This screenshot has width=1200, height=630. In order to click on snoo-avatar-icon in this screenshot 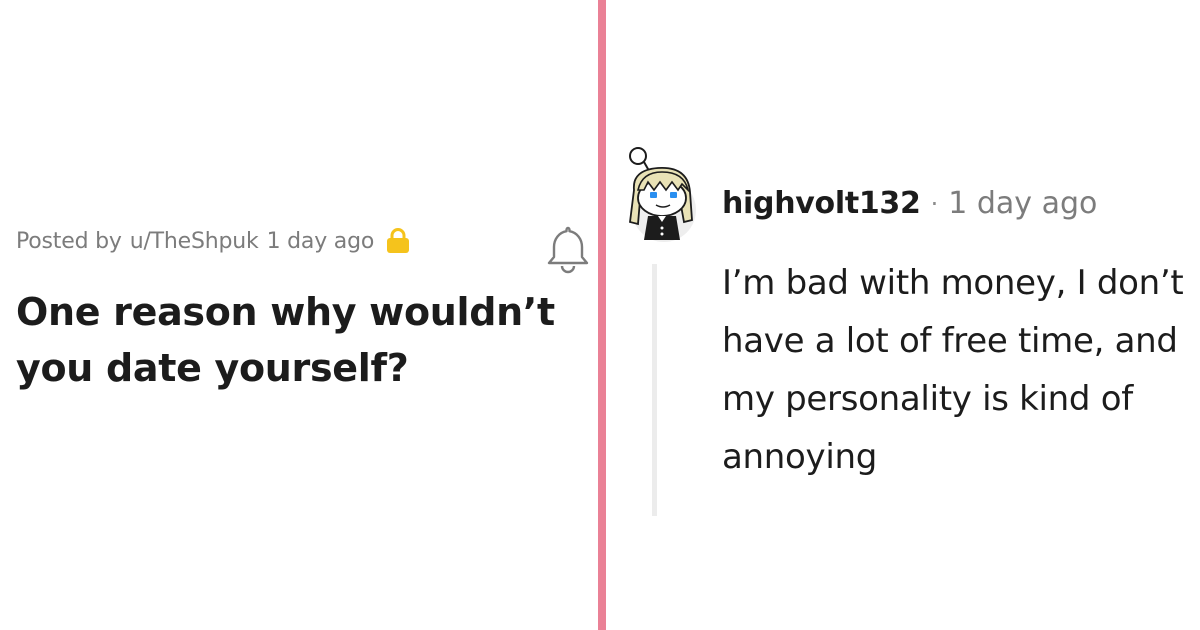, I will do `click(662, 194)`.